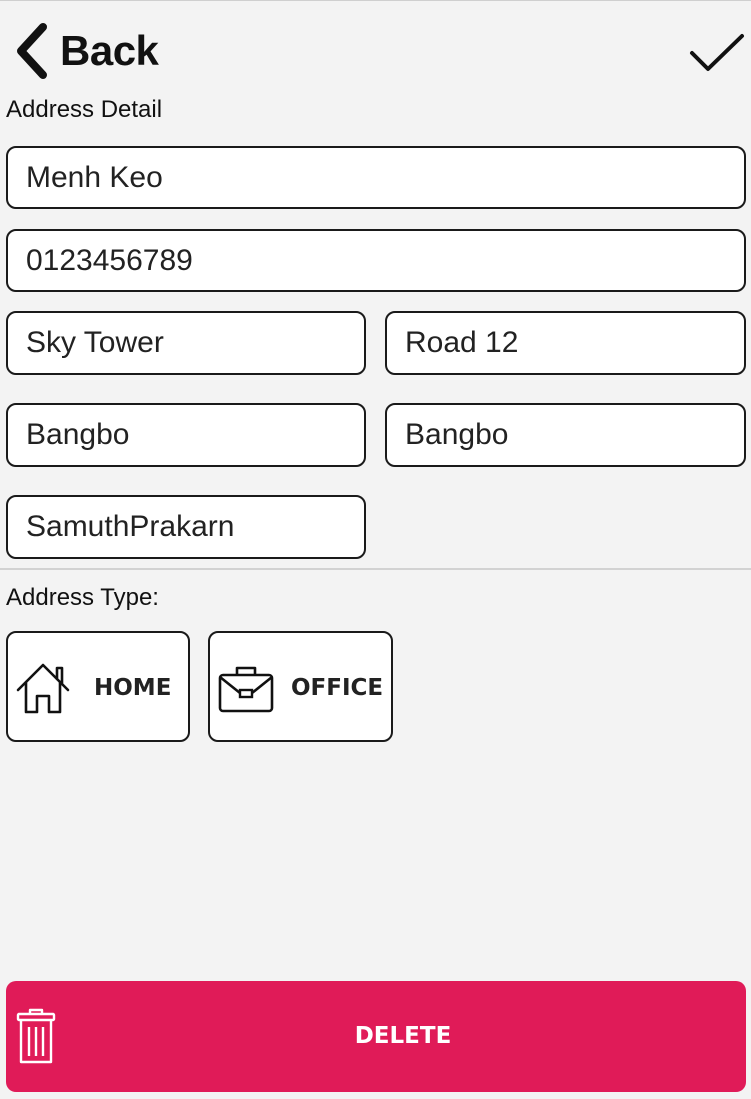 This screenshot has height=1099, width=751. Describe the element at coordinates (186, 343) in the screenshot. I see `building-field` at that location.